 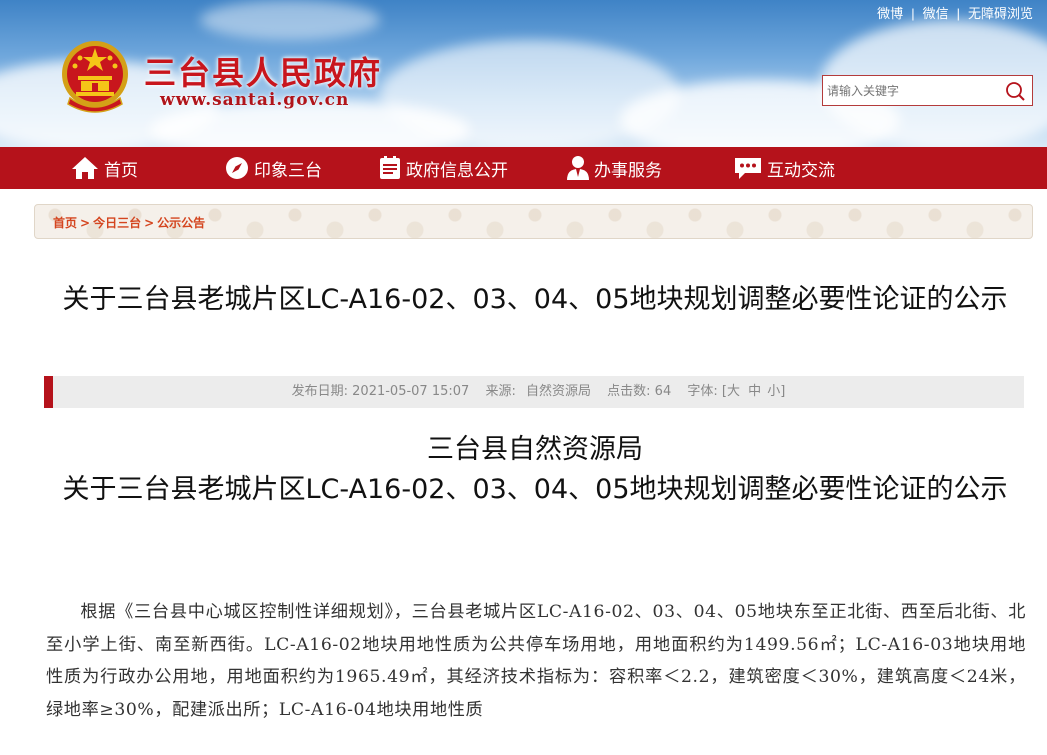 I want to click on source: 来源: 自然资源局, so click(x=538, y=391).